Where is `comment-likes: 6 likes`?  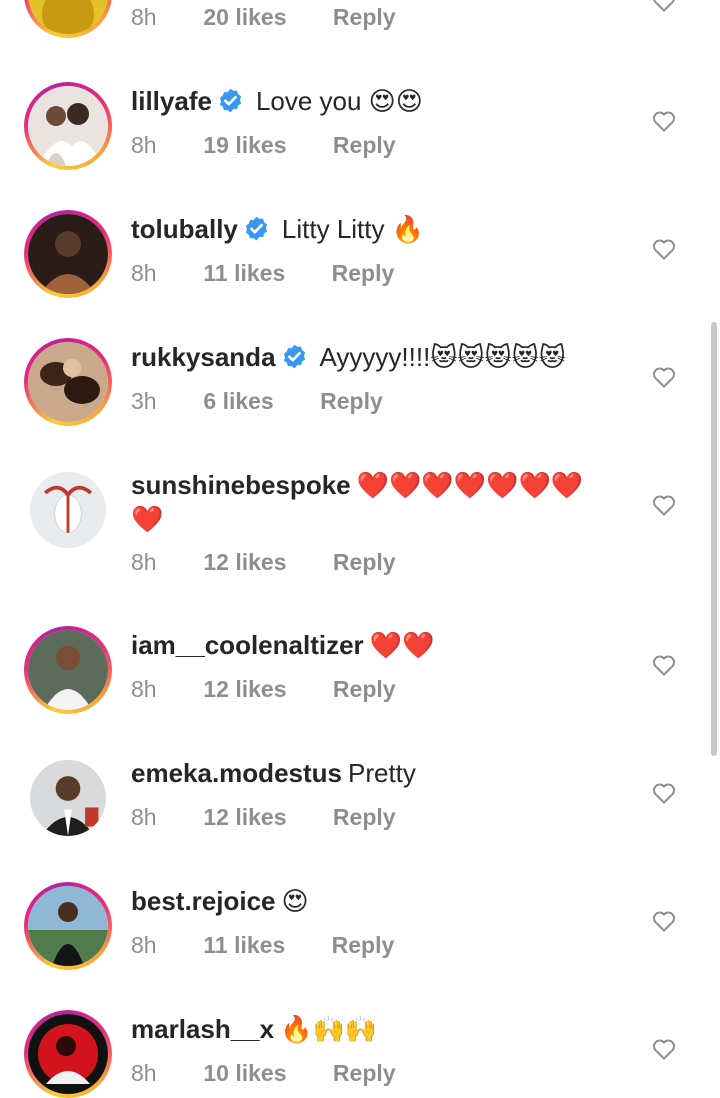 comment-likes: 6 likes is located at coordinates (238, 401).